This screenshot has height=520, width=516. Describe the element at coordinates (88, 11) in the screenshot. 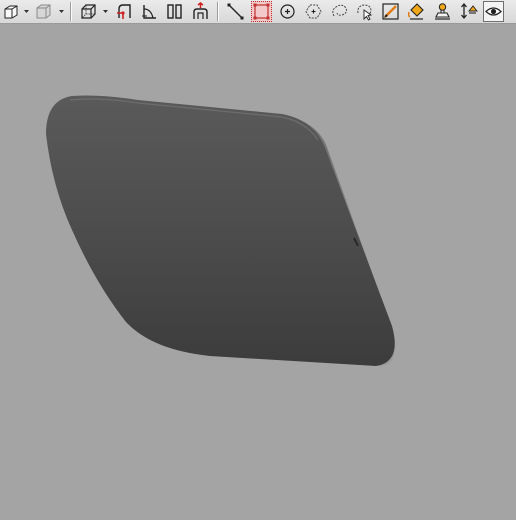

I see `bounding-box-icon` at that location.